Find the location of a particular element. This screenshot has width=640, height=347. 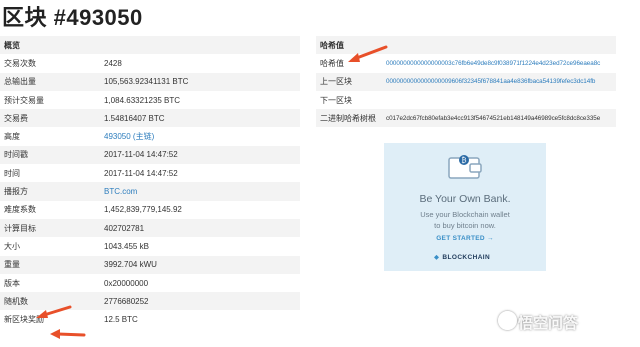

row-value: 0x20000000 is located at coordinates (200, 283).